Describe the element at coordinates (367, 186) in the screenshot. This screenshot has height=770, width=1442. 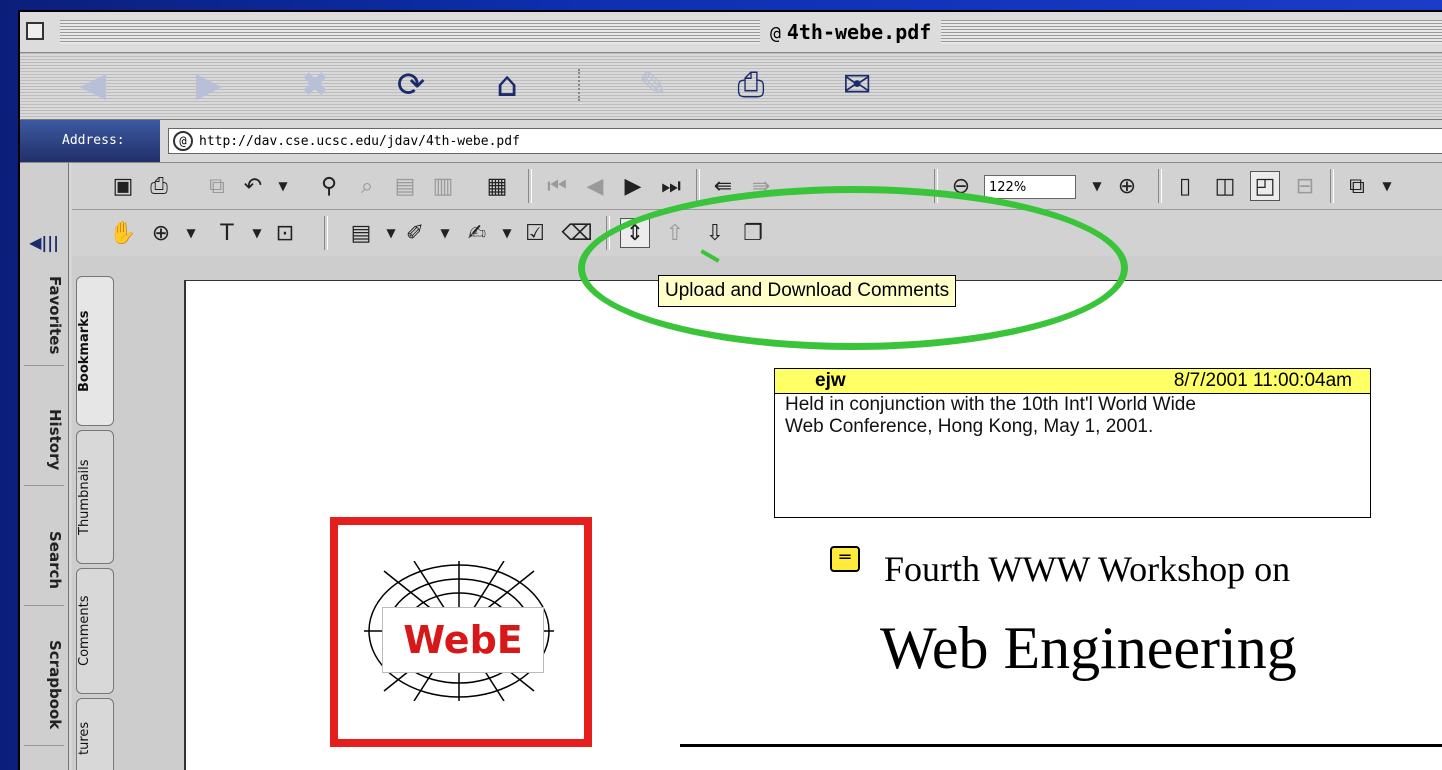
I see `search-icon: ⌕` at that location.